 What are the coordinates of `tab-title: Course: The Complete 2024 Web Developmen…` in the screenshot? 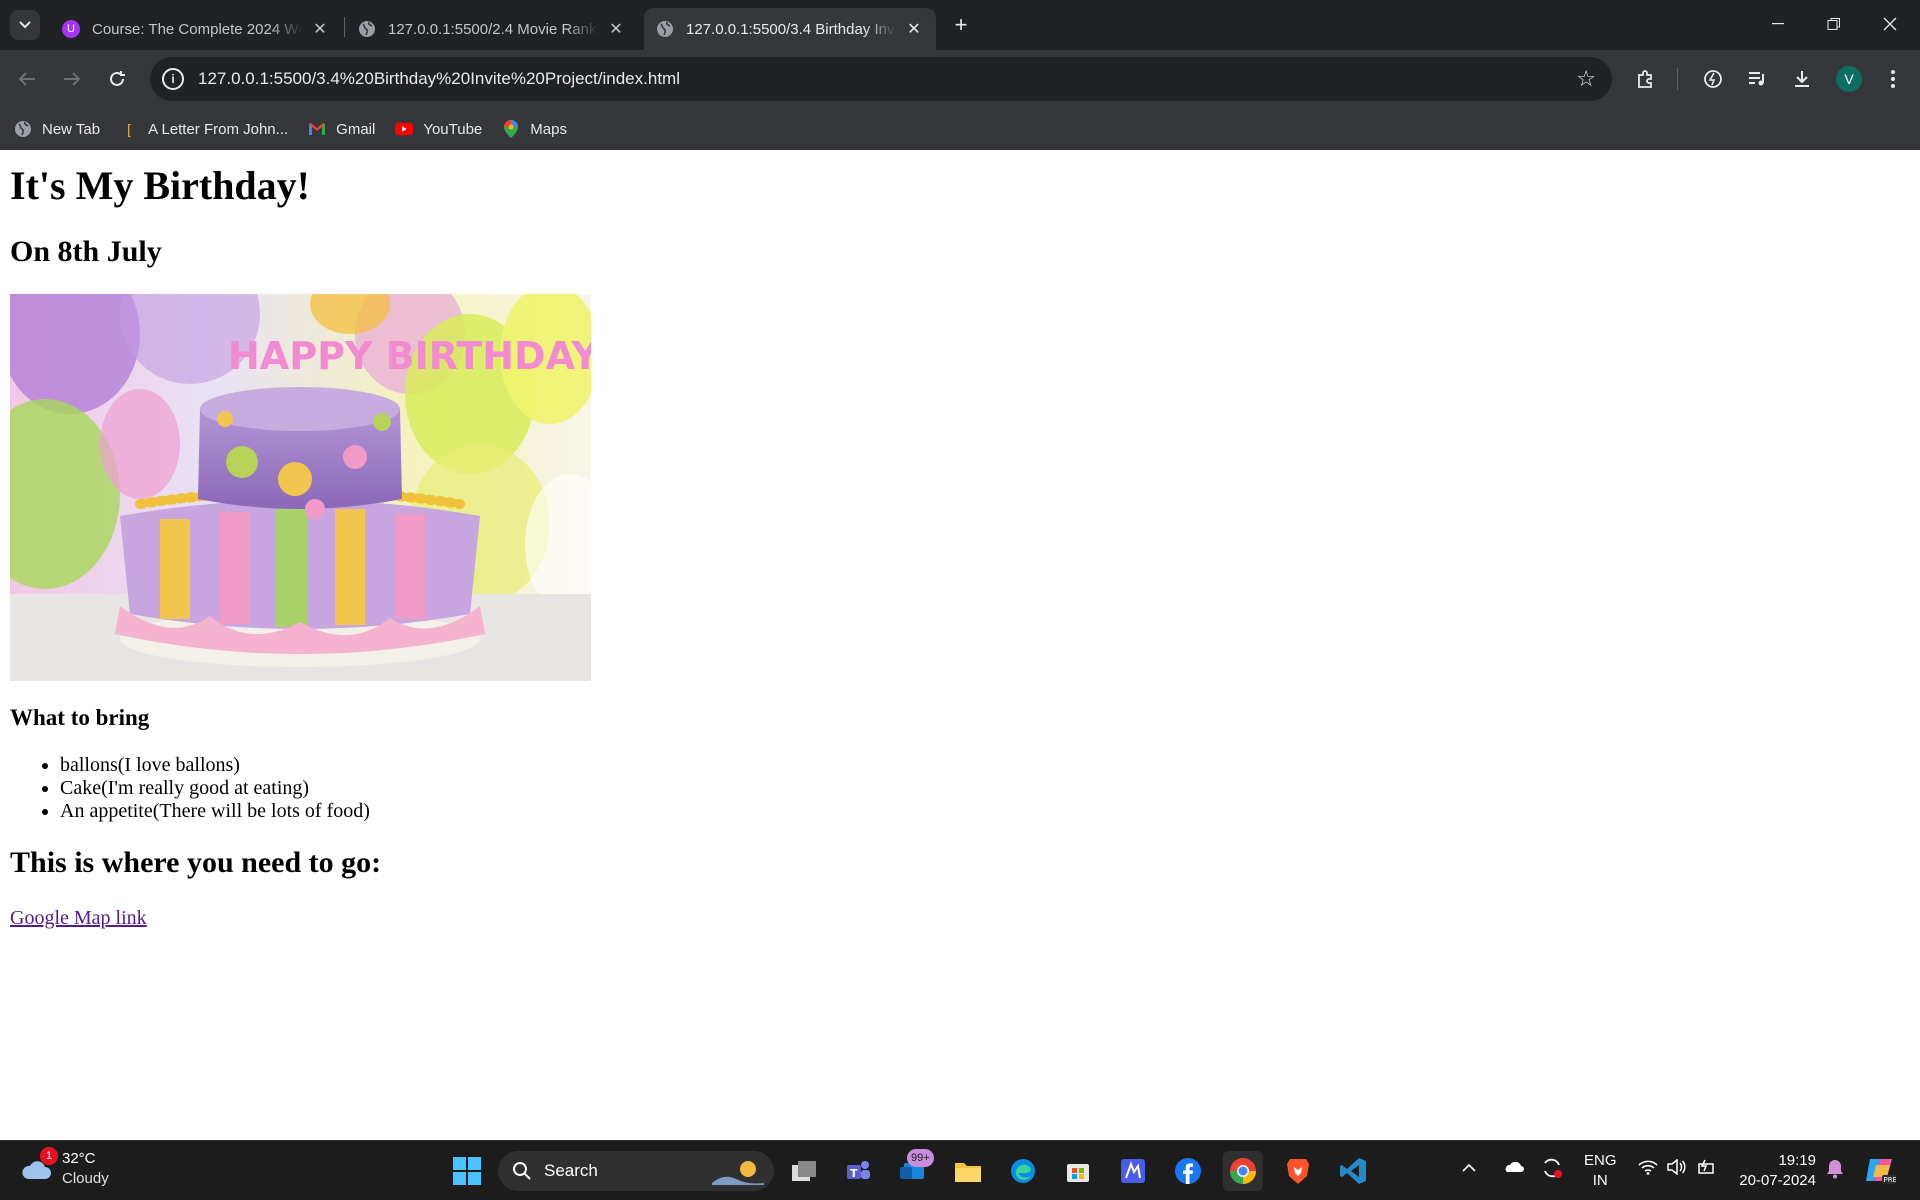 It's located at (197, 29).